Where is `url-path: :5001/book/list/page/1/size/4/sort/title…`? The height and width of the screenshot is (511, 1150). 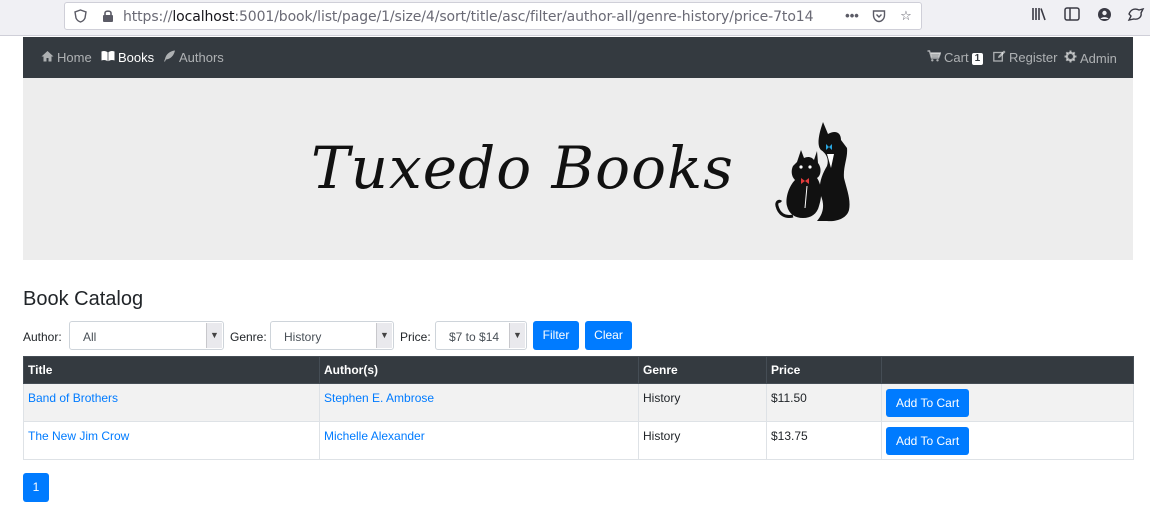 url-path: :5001/book/list/page/1/size/4/sort/title… is located at coordinates (524, 17).